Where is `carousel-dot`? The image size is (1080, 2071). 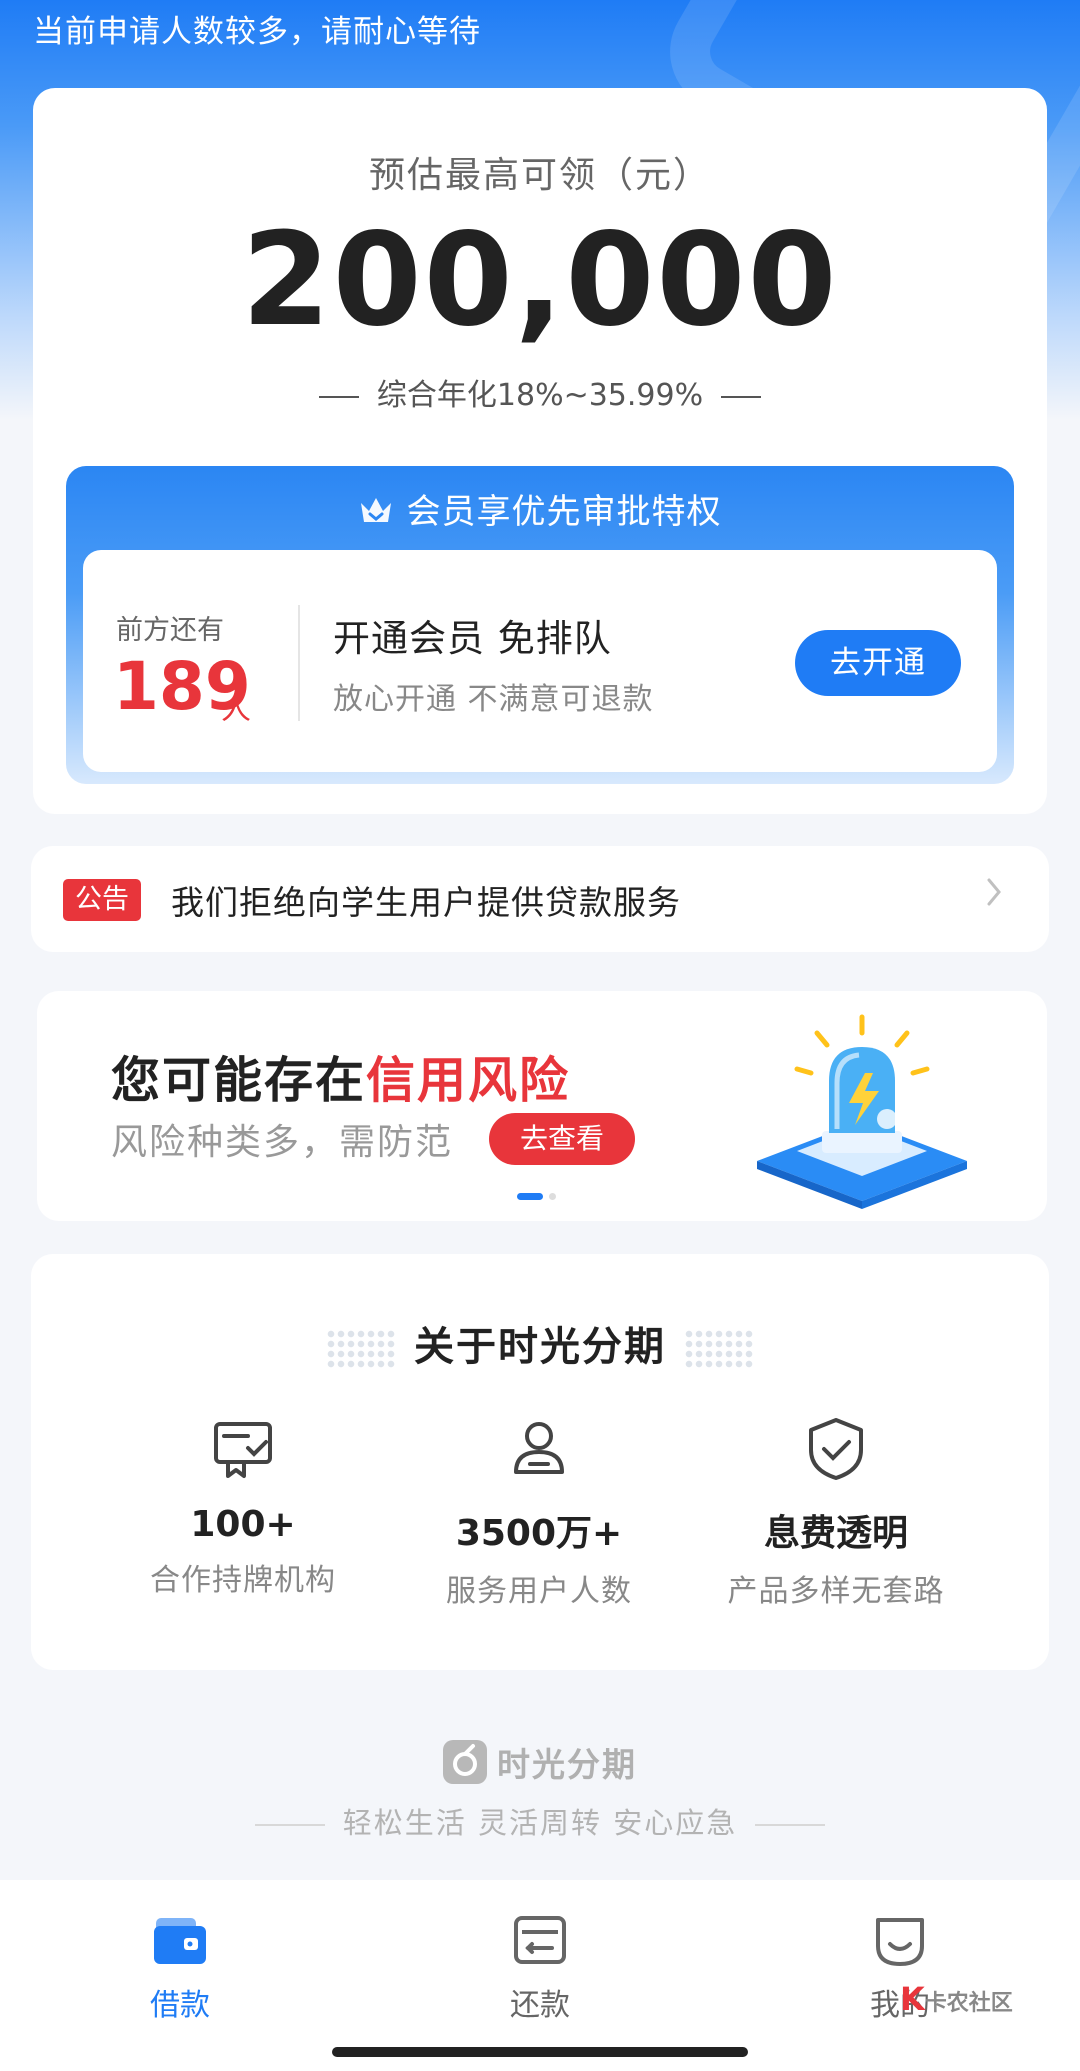
carousel-dot is located at coordinates (552, 1196).